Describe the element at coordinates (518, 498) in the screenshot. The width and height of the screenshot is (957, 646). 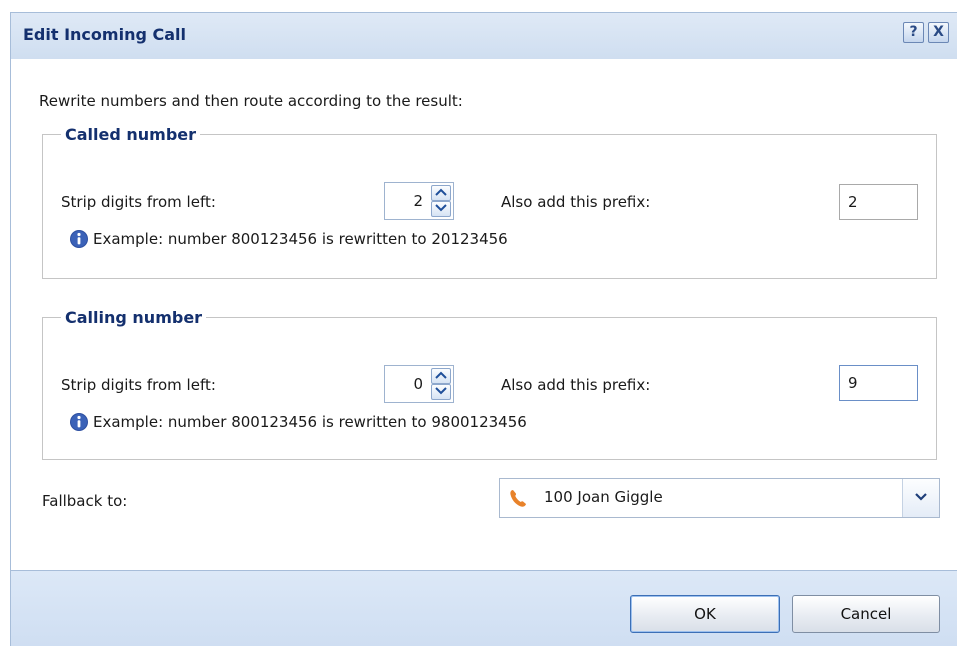
I see `phone-icon` at that location.